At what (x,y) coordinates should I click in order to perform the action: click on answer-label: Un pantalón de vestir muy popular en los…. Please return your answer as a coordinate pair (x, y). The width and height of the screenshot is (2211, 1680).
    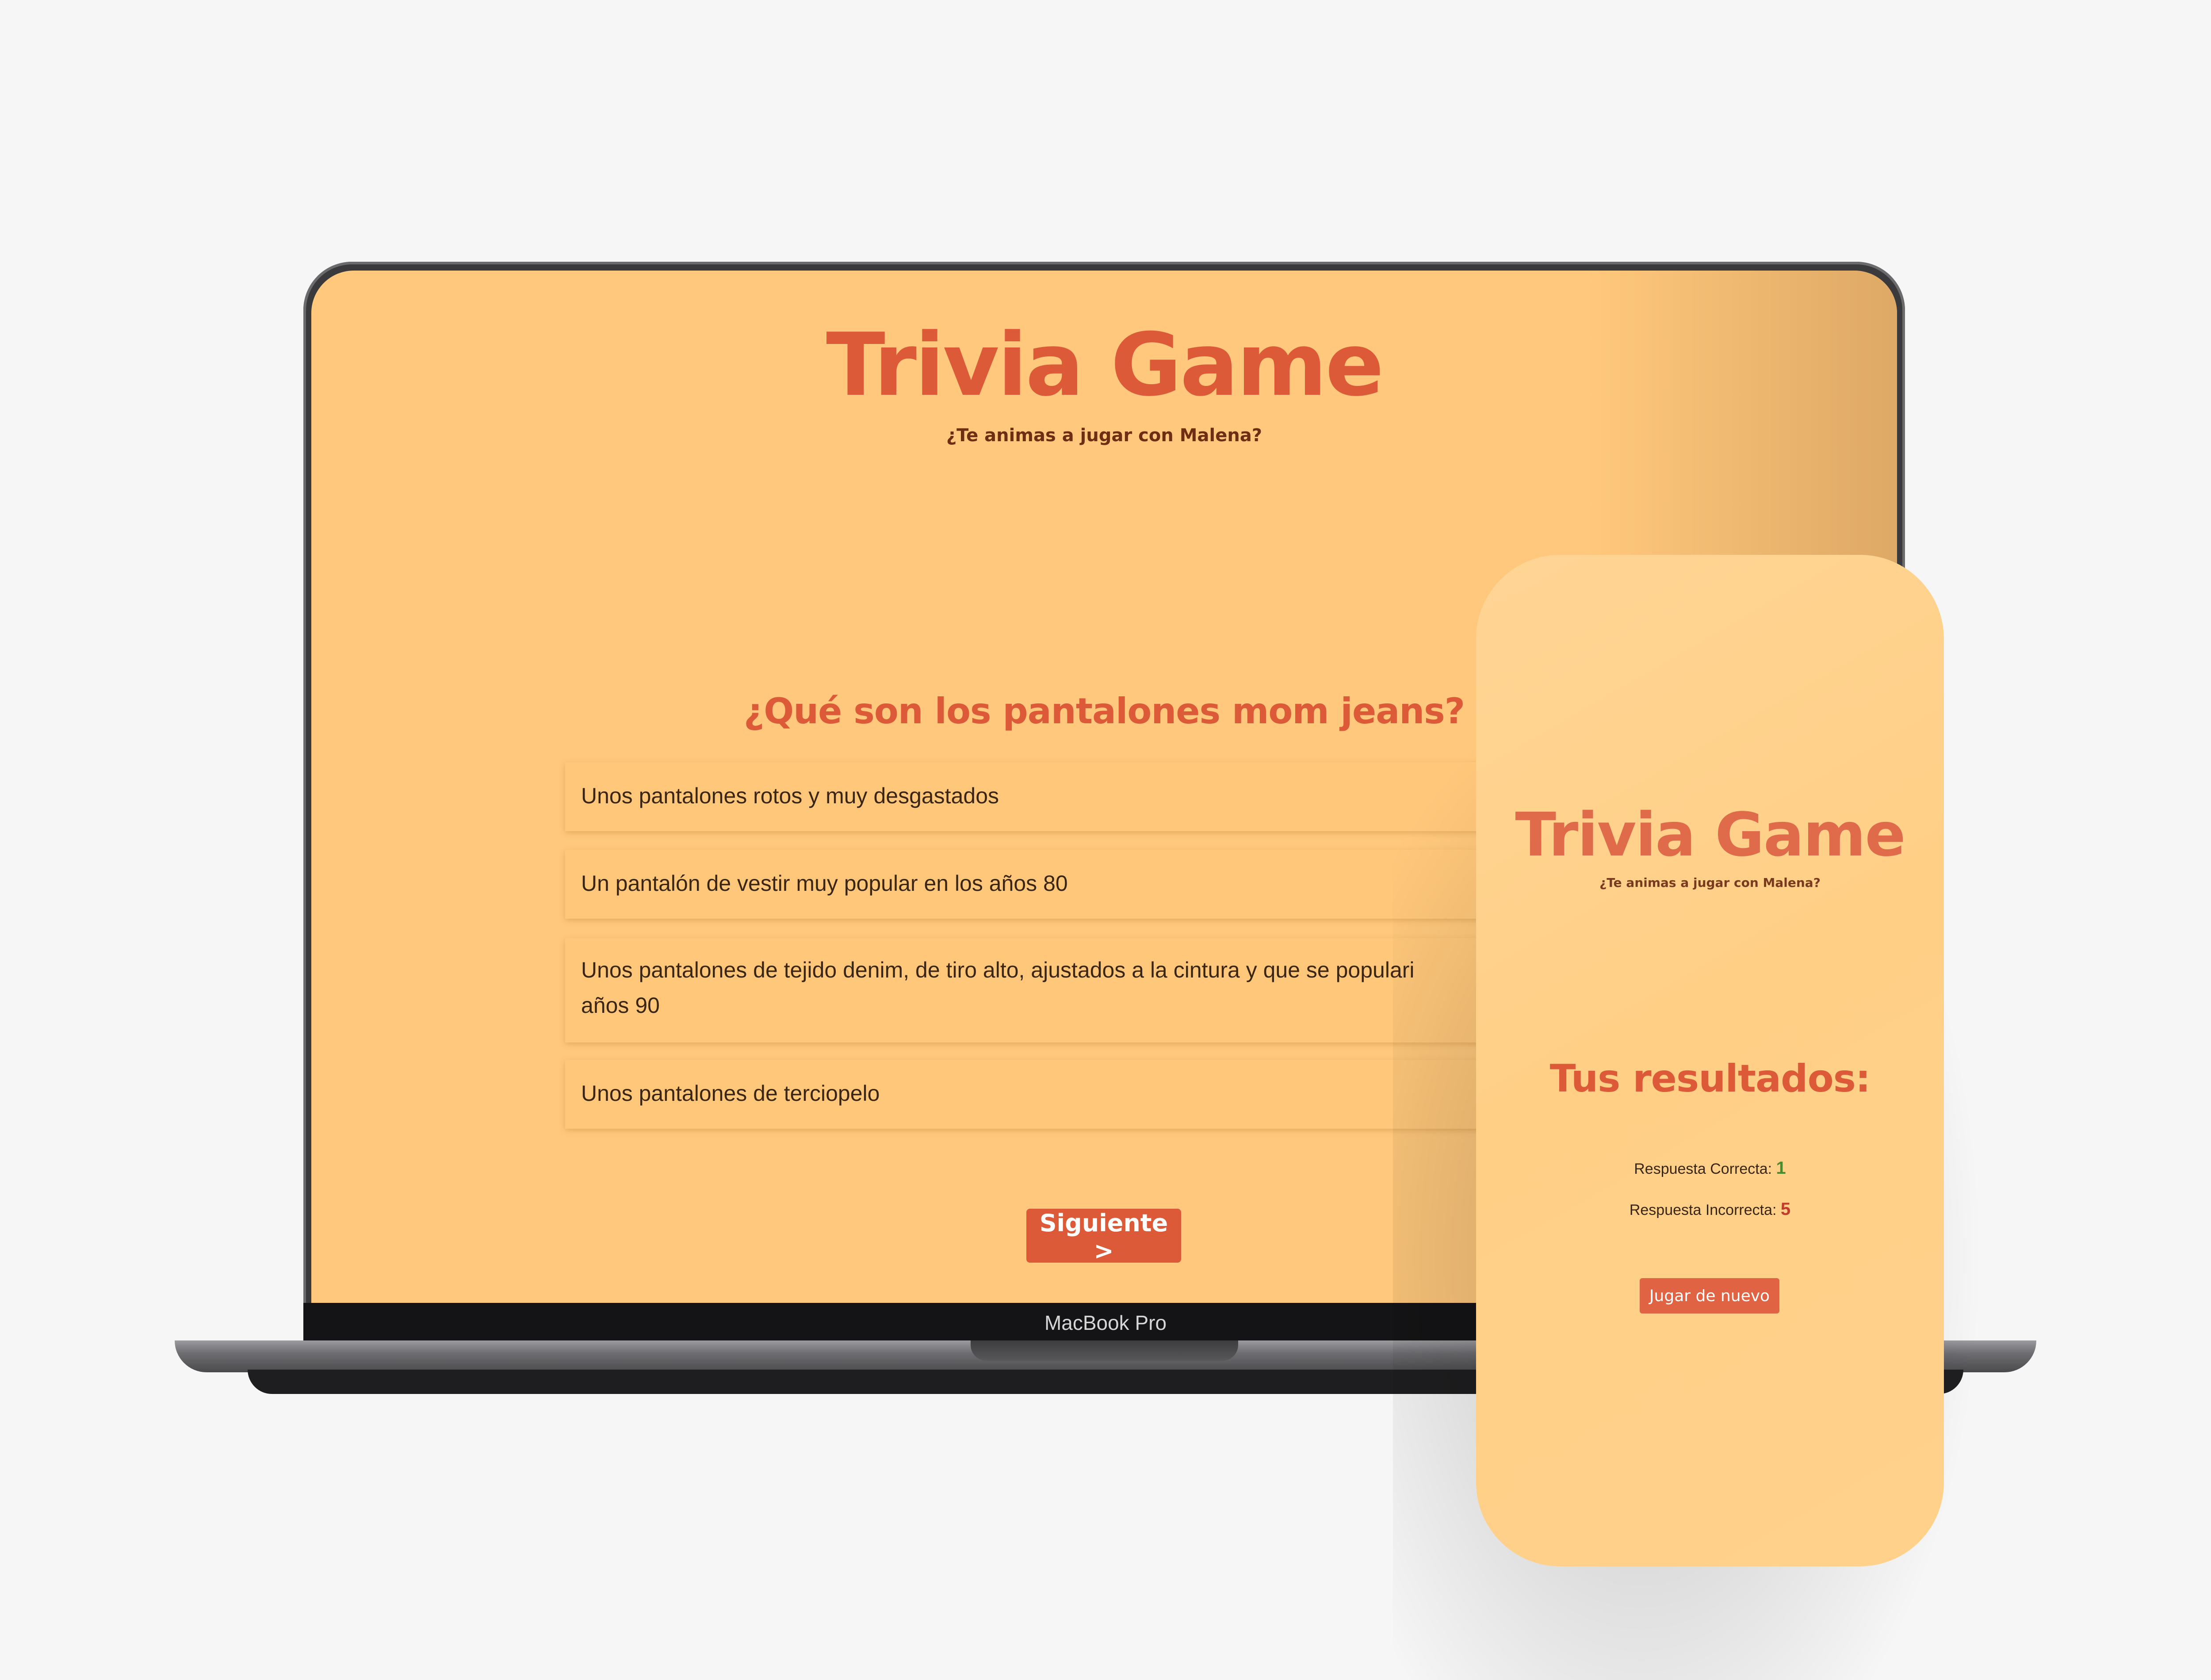
    Looking at the image, I should click on (824, 883).